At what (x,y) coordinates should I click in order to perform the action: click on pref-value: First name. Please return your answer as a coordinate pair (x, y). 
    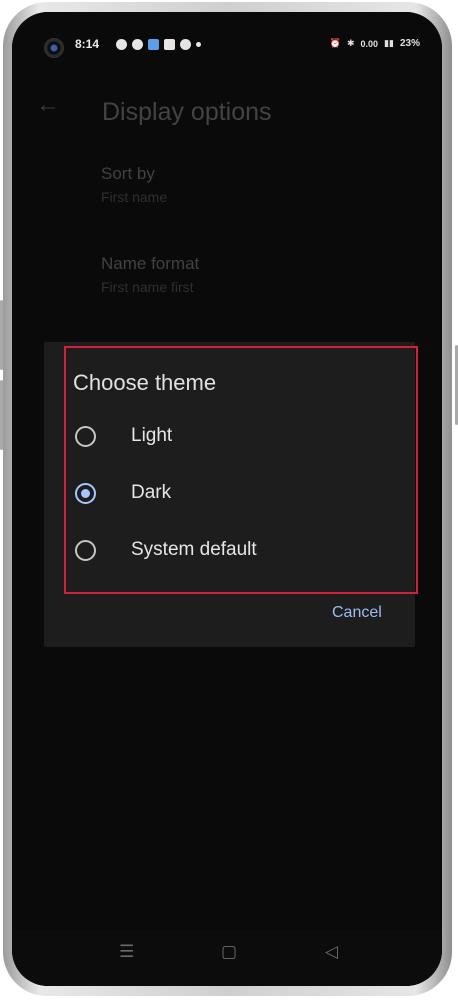
    Looking at the image, I should click on (134, 197).